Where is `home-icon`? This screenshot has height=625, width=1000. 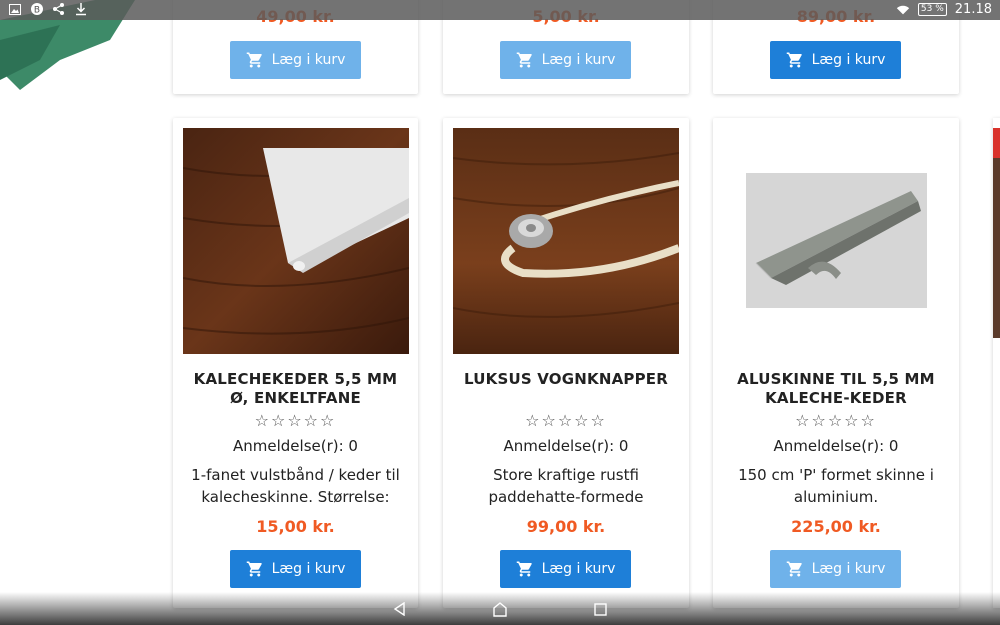 home-icon is located at coordinates (500, 609).